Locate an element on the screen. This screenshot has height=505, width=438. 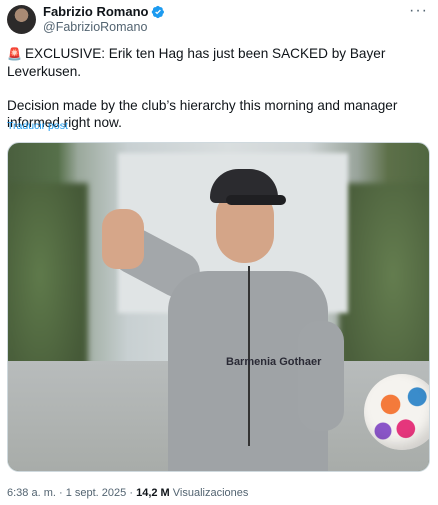
display-name: Fabrizio Romano is located at coordinates (95, 11).